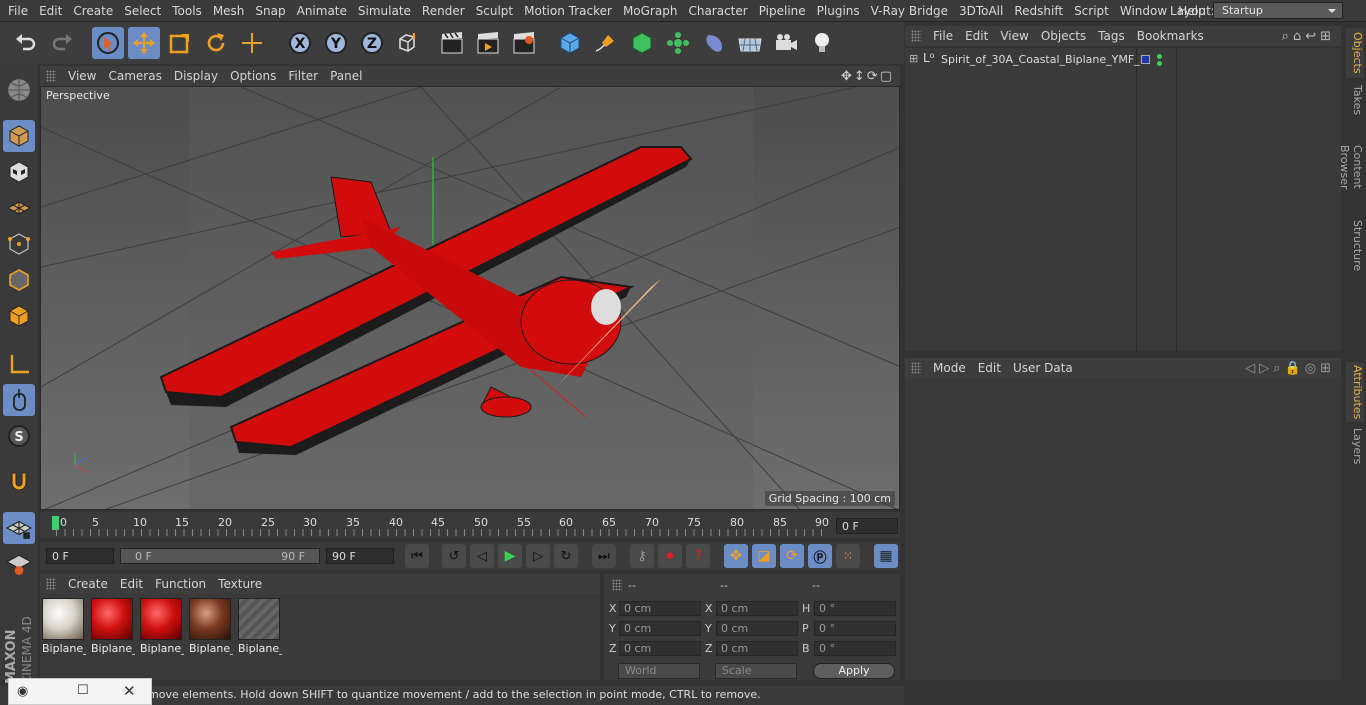 The image size is (1366, 705). Describe the element at coordinates (1159, 56) in the screenshot. I see `editor-visibility-dot` at that location.